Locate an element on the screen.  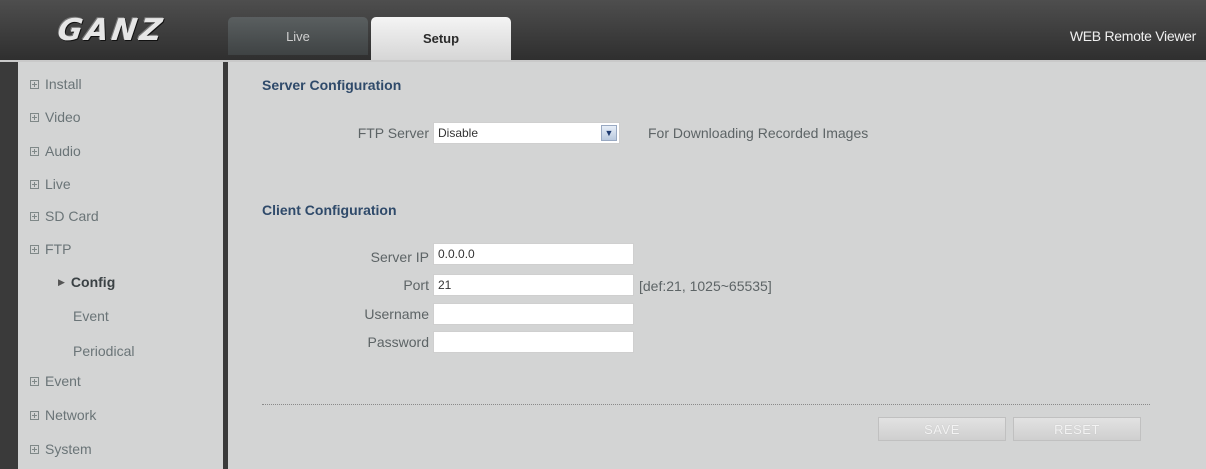
sidebar-item-sd-card: SD Card is located at coordinates (64, 216).